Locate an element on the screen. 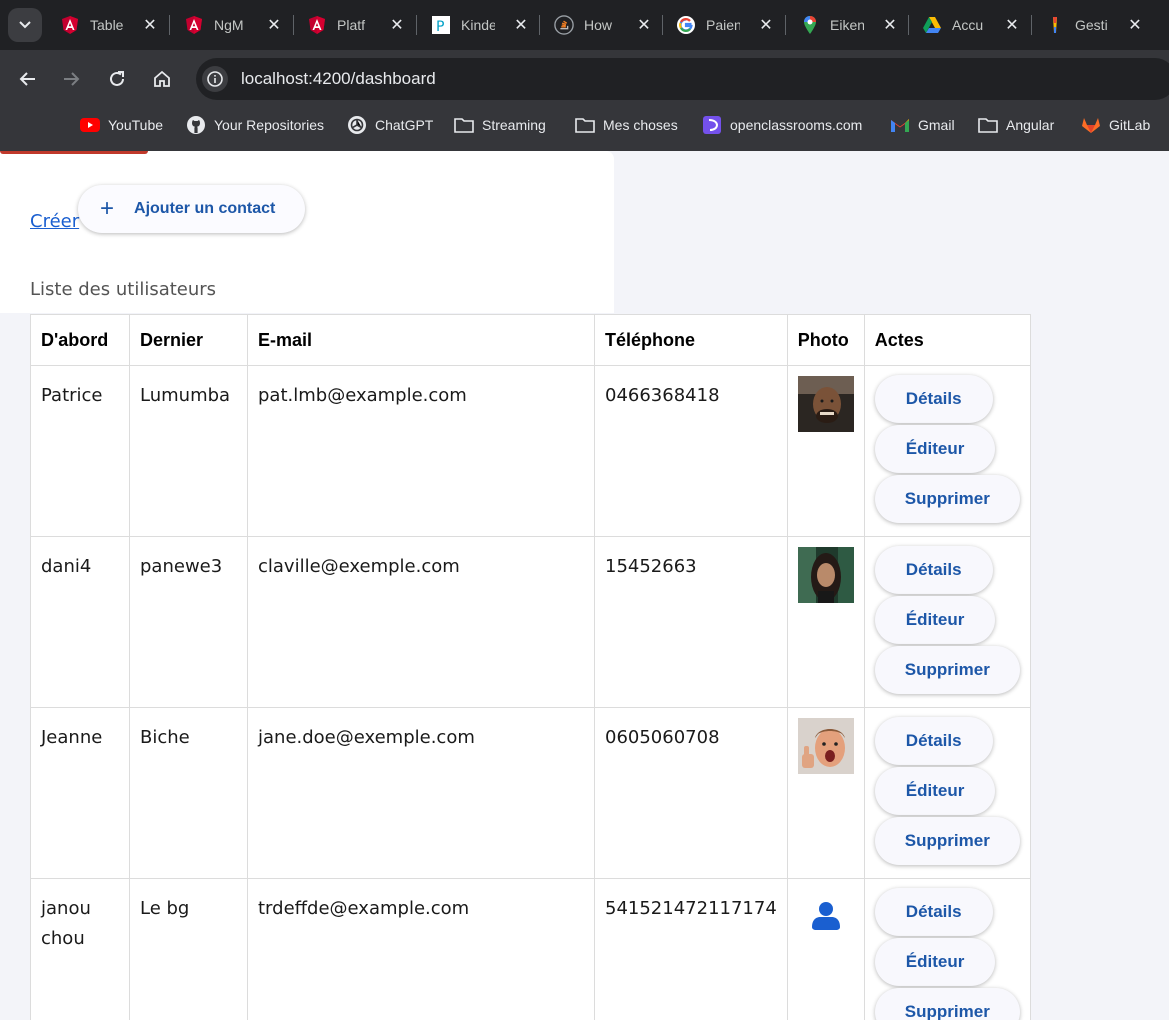  forward-button is located at coordinates (71, 79).